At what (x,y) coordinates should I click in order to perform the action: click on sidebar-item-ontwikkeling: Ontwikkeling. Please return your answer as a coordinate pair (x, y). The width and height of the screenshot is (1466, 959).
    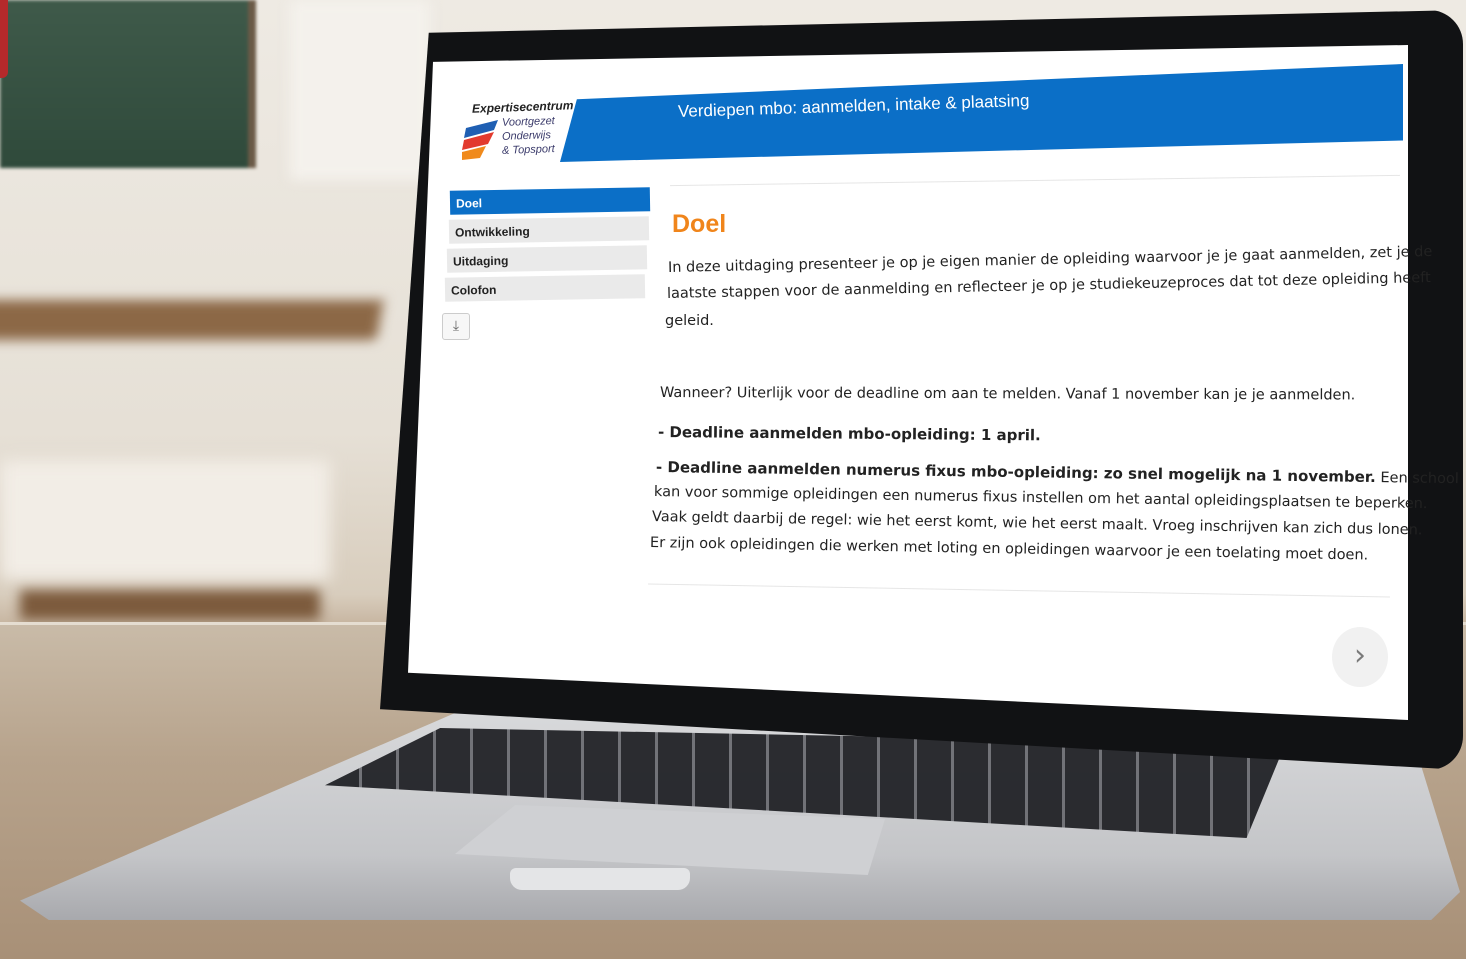
    Looking at the image, I should click on (549, 230).